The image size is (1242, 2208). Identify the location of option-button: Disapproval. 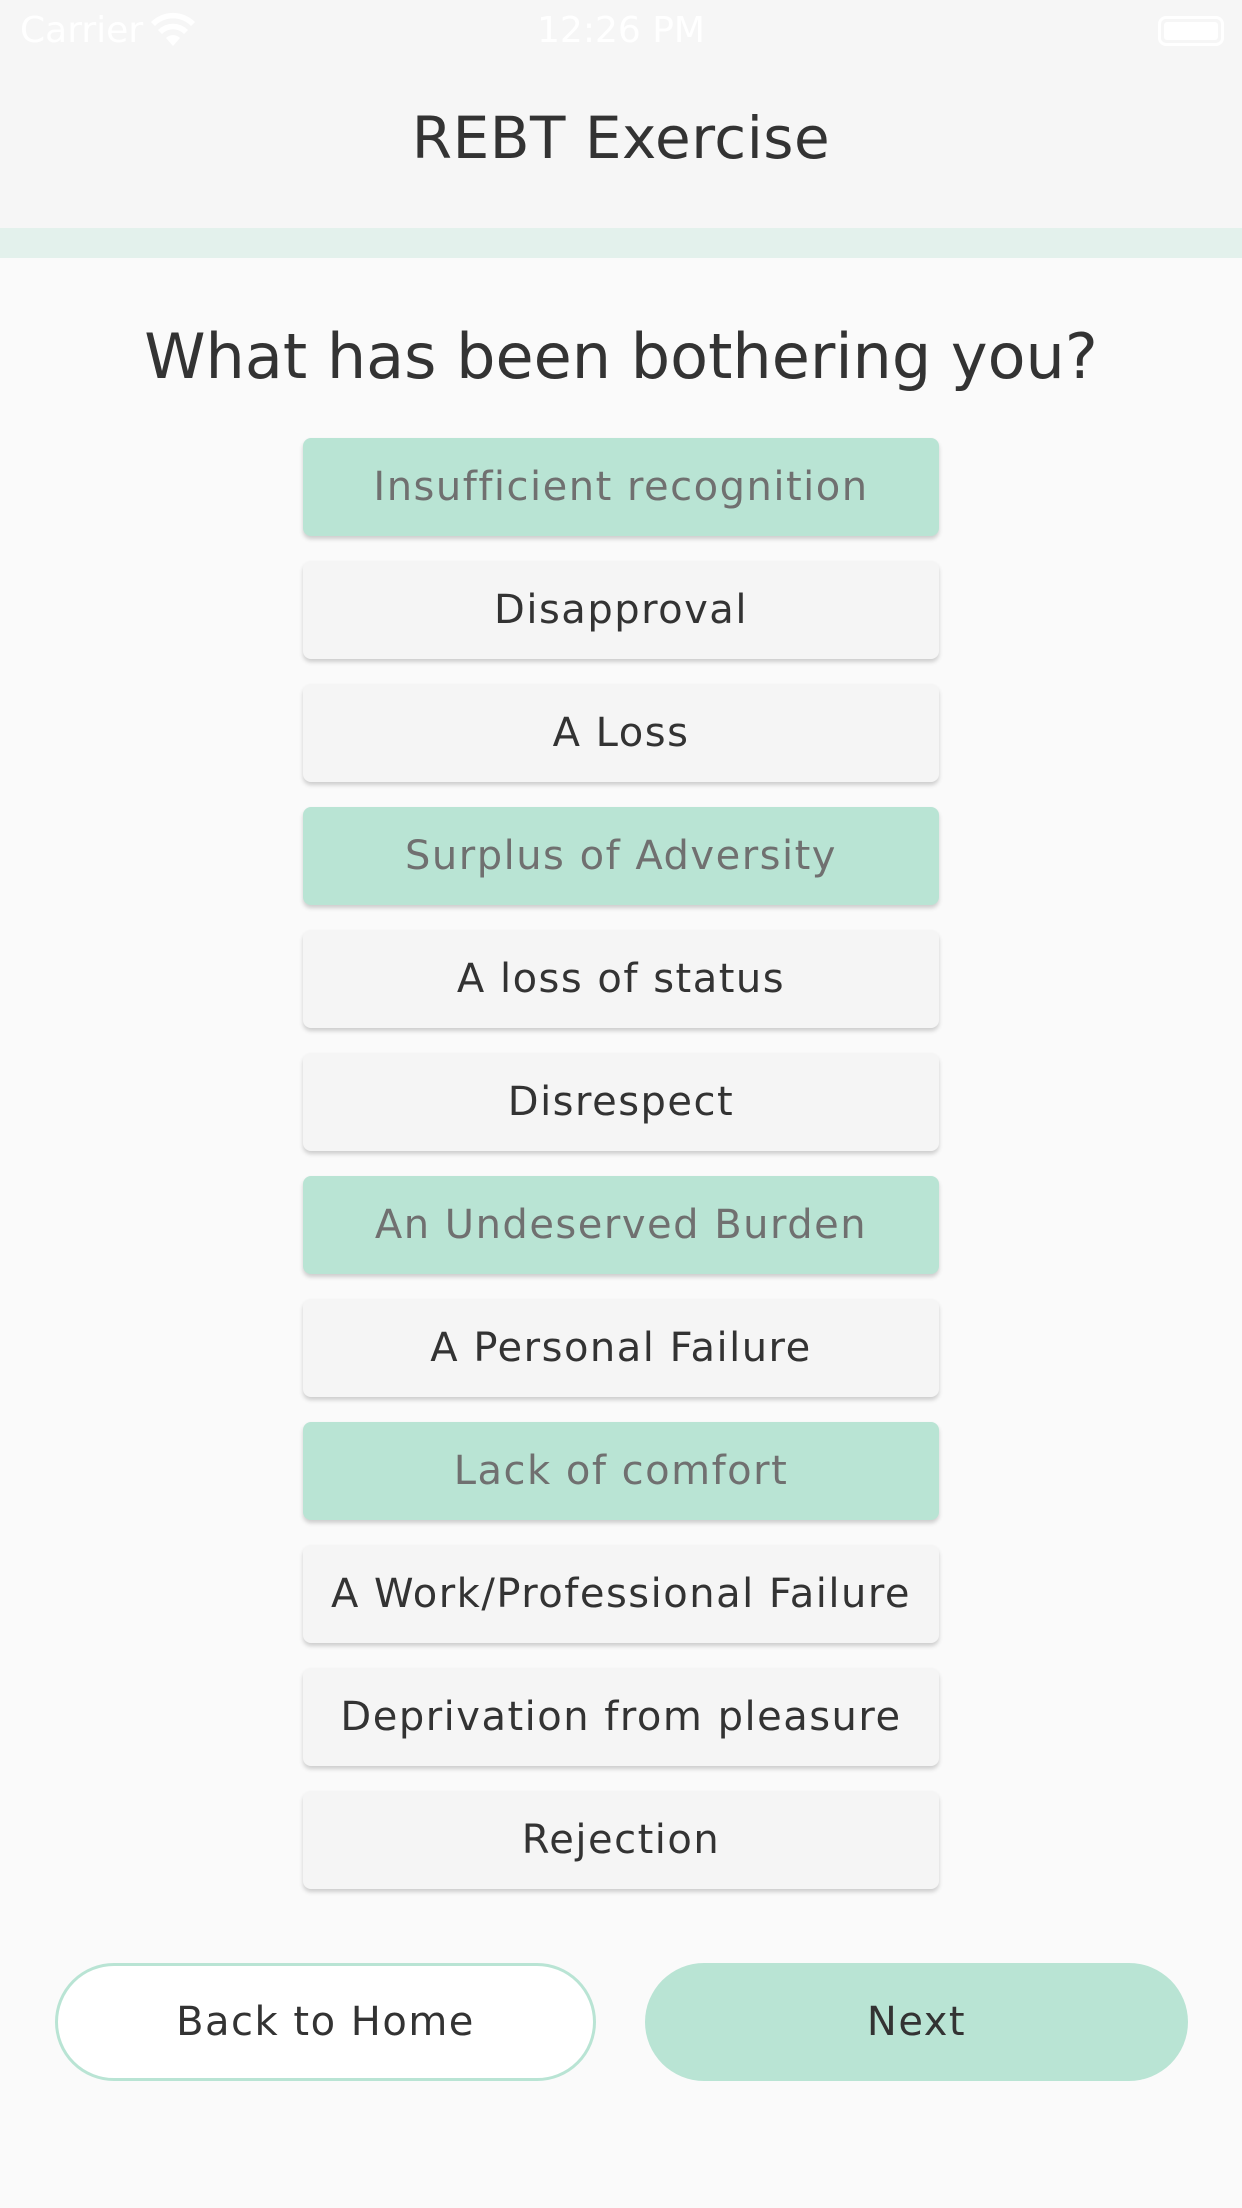
(621, 610).